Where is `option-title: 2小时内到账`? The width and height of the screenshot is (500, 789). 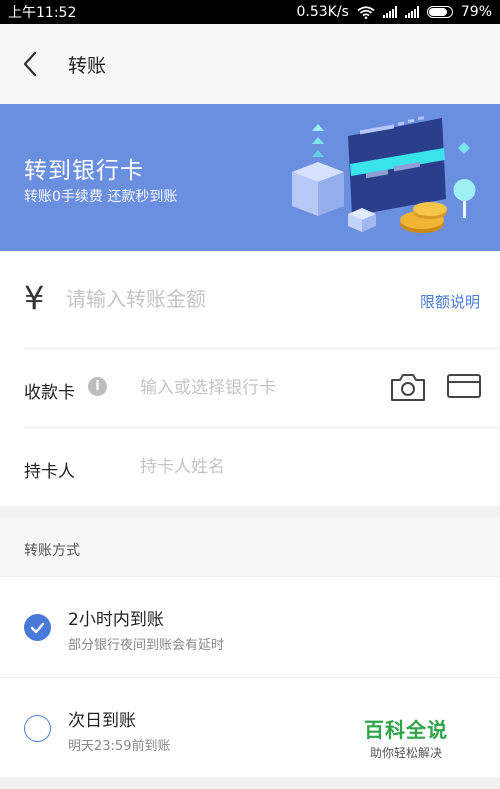 option-title: 2小时内到账 is located at coordinates (116, 620).